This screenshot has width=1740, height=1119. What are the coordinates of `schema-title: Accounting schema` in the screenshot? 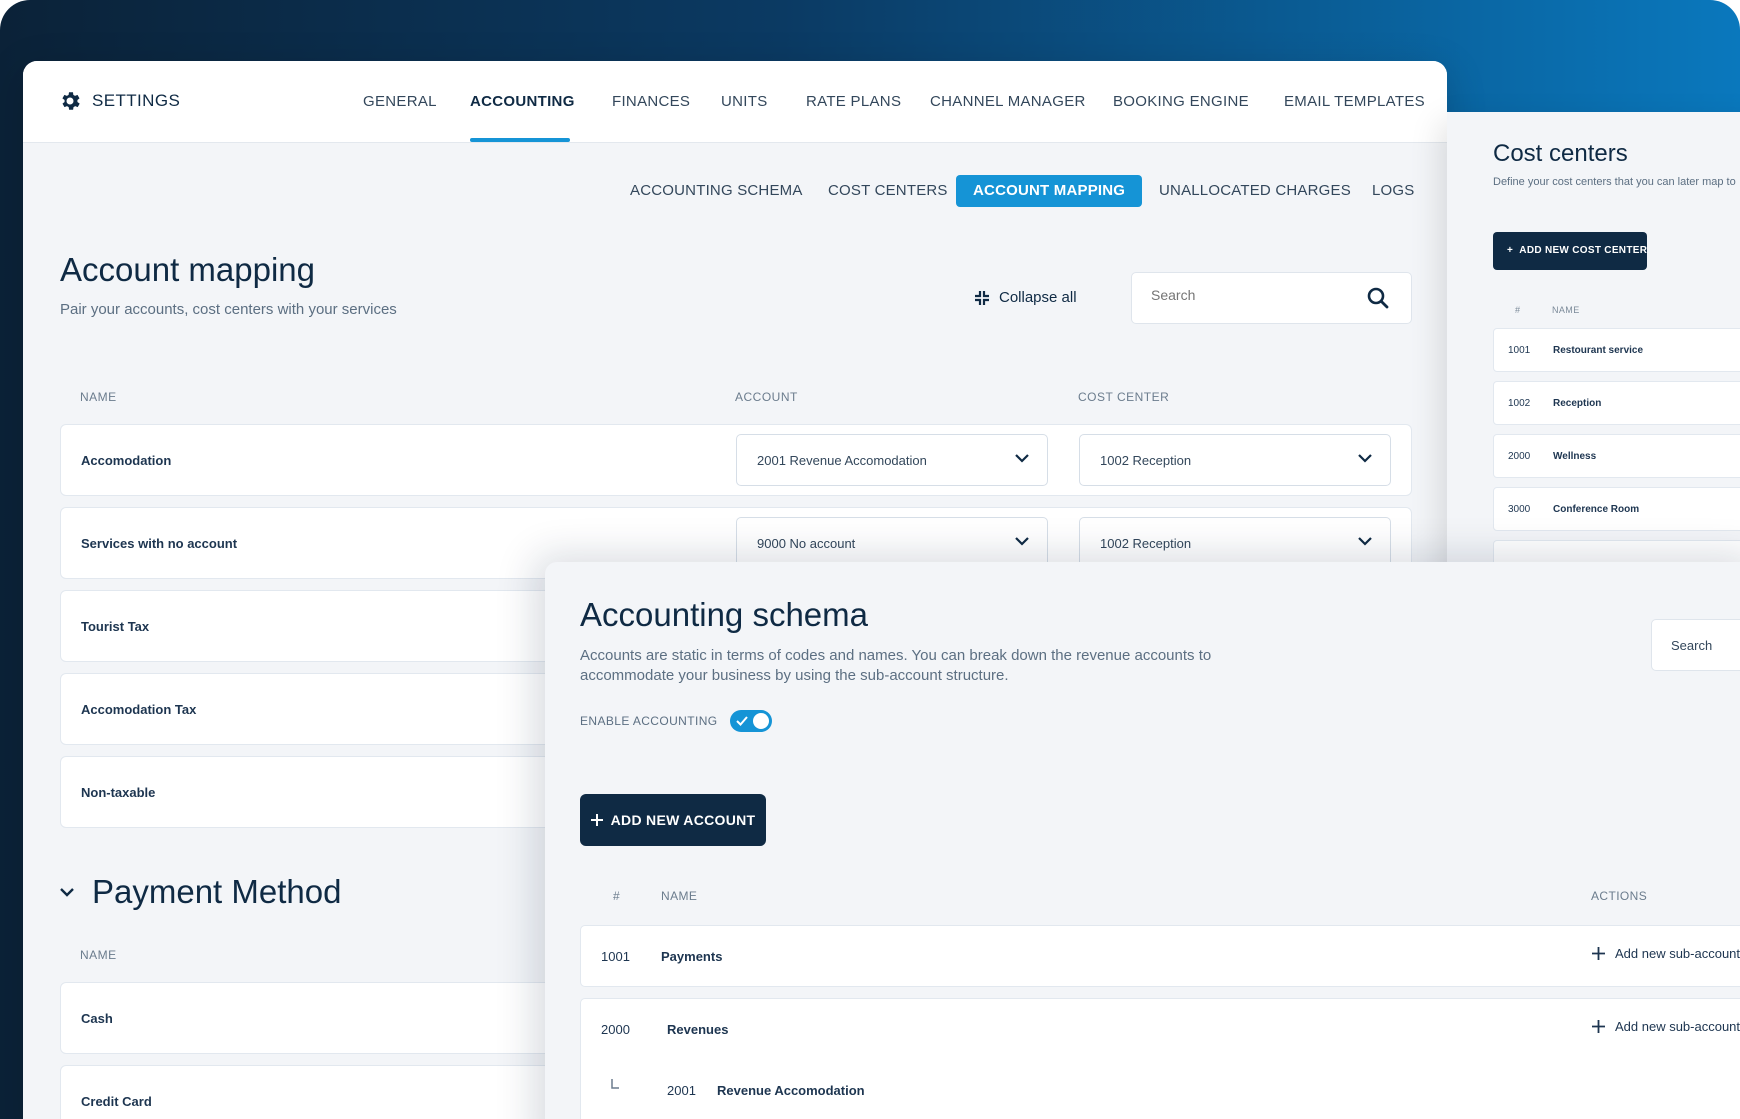 It's located at (724, 614).